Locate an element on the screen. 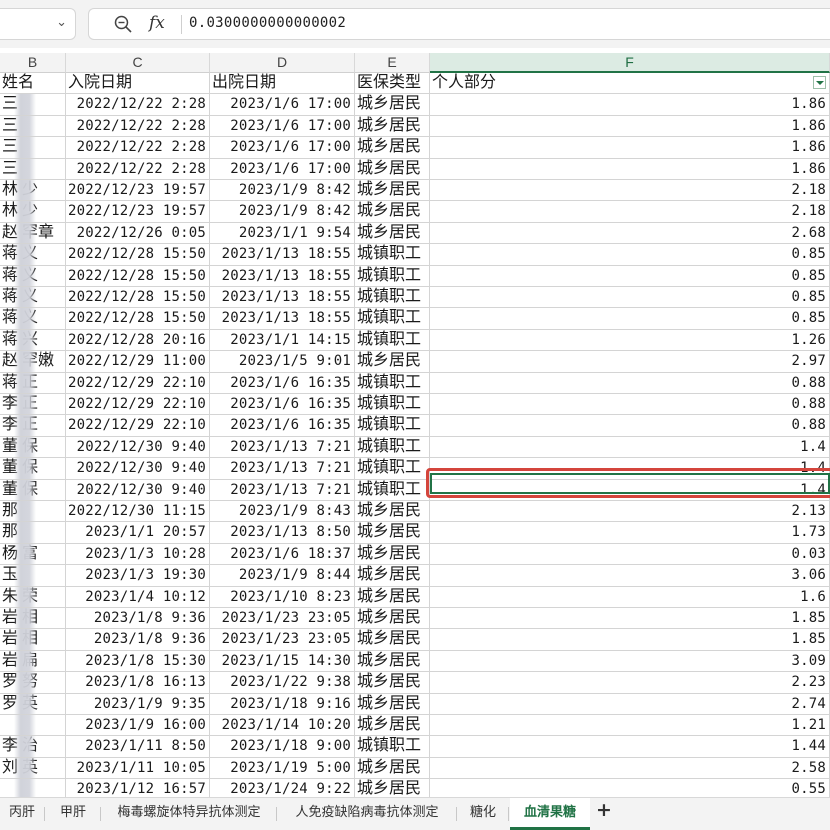 This screenshot has width=830, height=830. sheet-tab-hiv: 人免疫缺陷病毒抗体测定 is located at coordinates (367, 814).